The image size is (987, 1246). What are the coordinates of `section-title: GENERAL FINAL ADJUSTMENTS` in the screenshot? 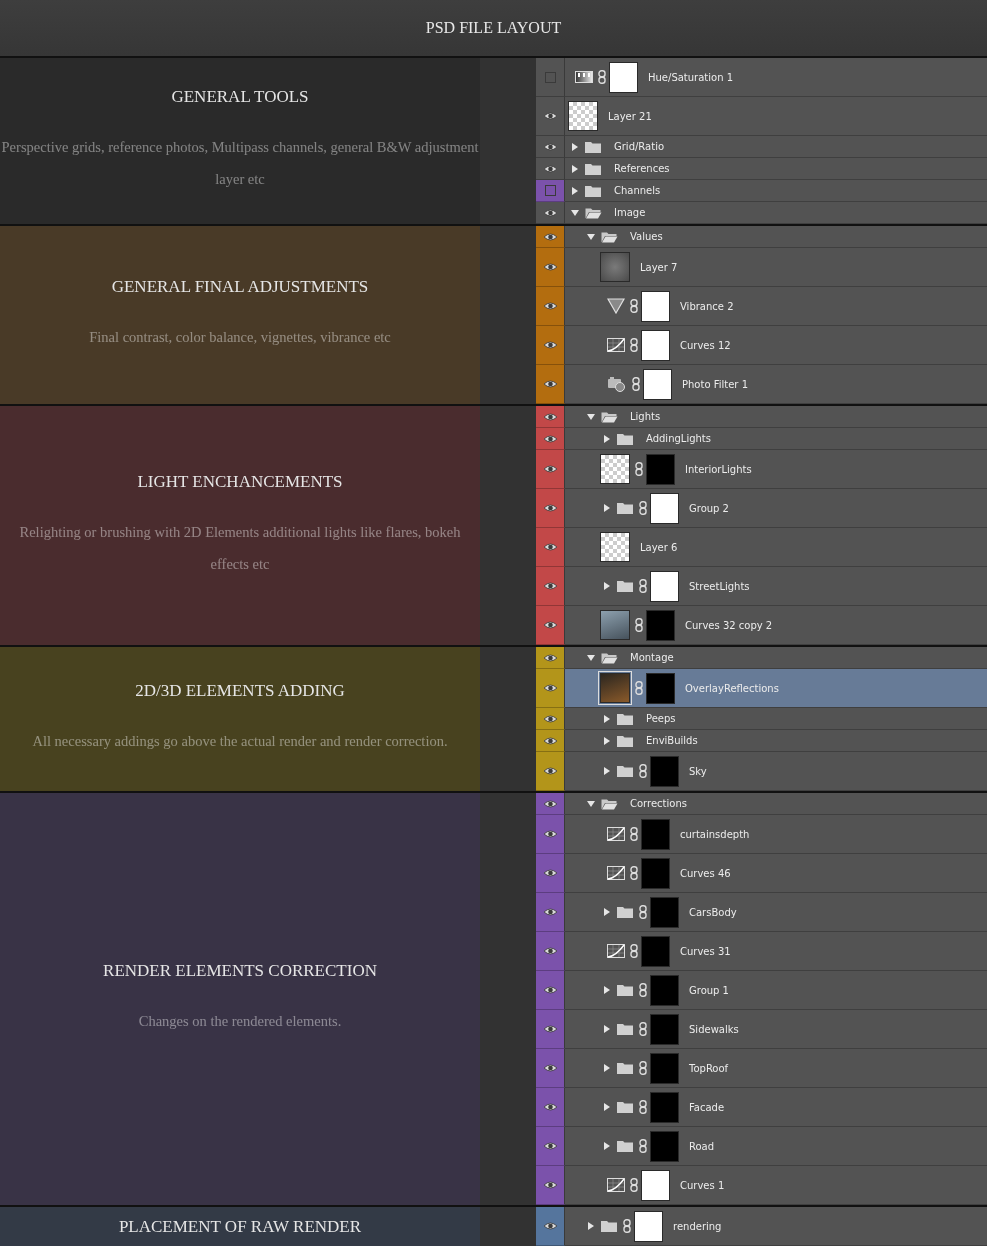 It's located at (240, 287).